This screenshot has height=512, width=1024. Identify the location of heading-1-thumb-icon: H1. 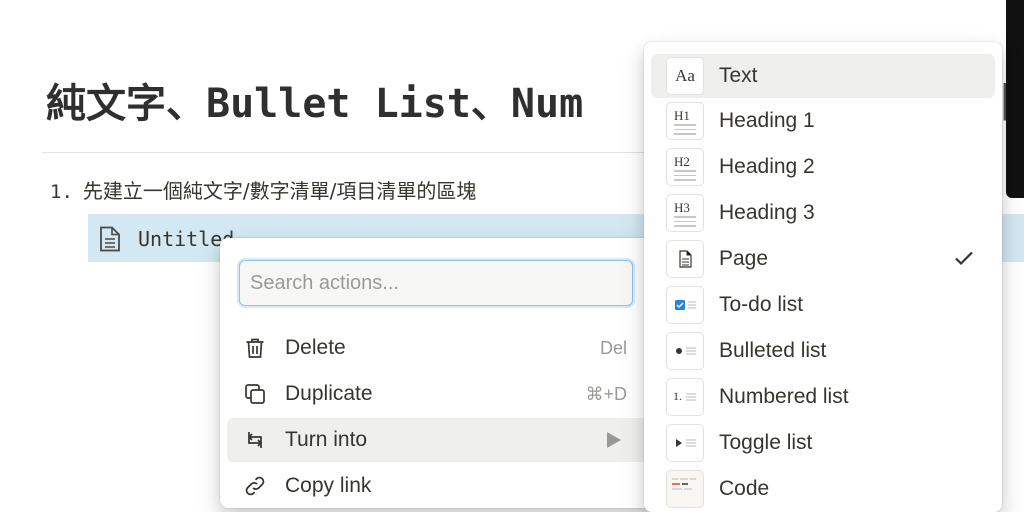
(685, 121).